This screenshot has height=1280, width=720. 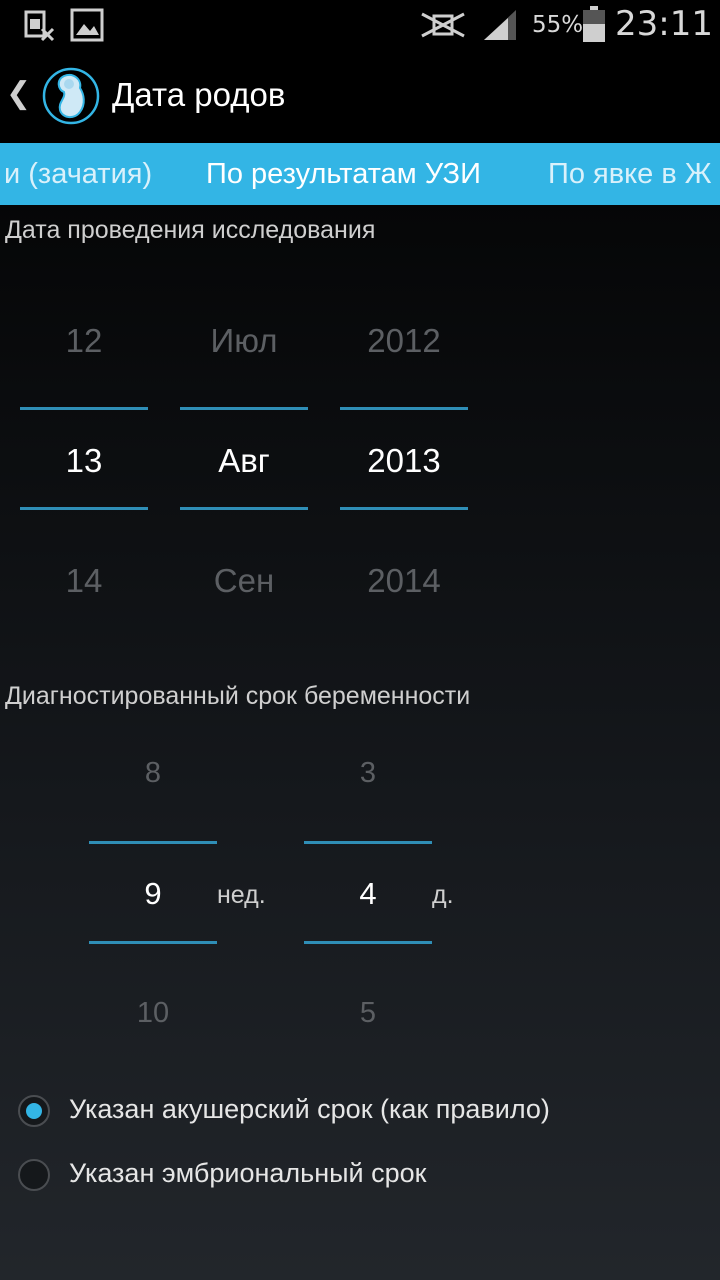 I want to click on status-bar: 55% 23:11, so click(x=360, y=25).